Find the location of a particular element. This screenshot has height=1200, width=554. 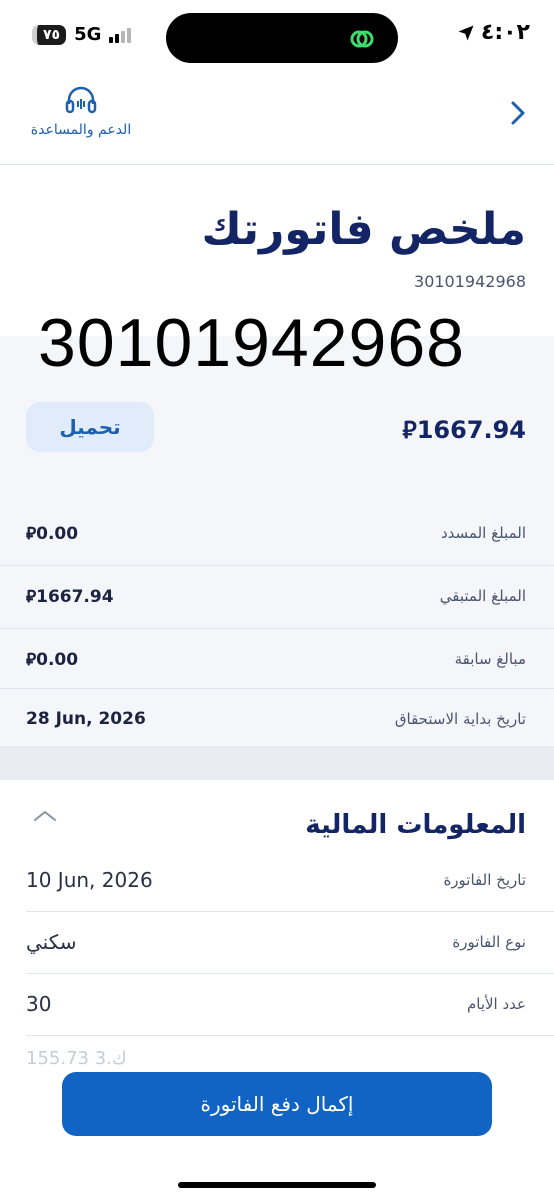

financial-value: 10 Jun, 2026 is located at coordinates (89, 880).